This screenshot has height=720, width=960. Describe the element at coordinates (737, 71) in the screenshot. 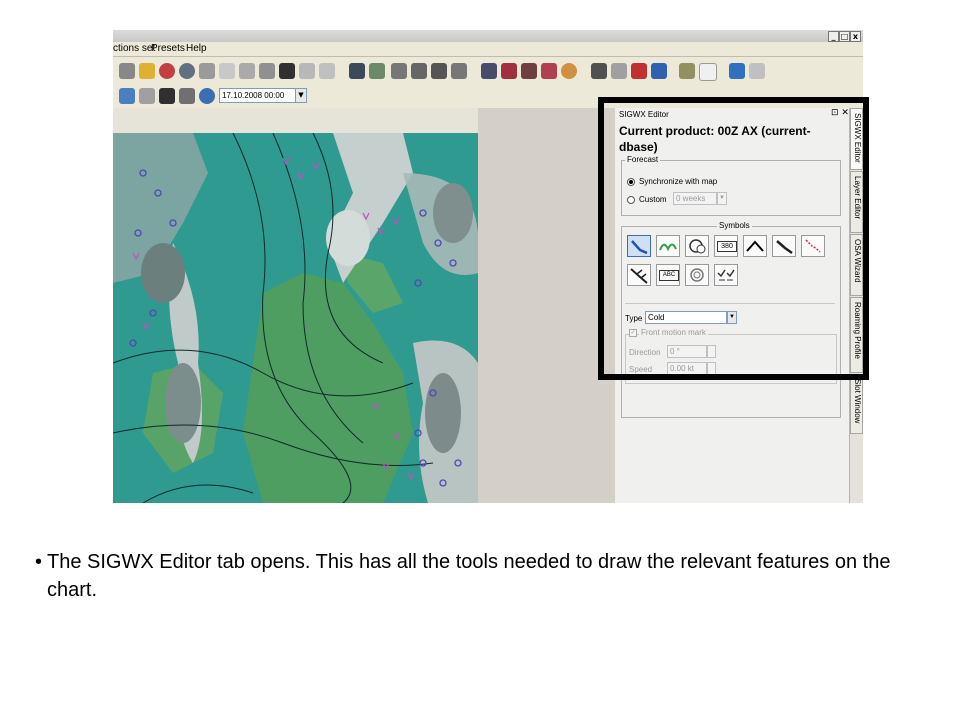

I see `undo-icon` at that location.